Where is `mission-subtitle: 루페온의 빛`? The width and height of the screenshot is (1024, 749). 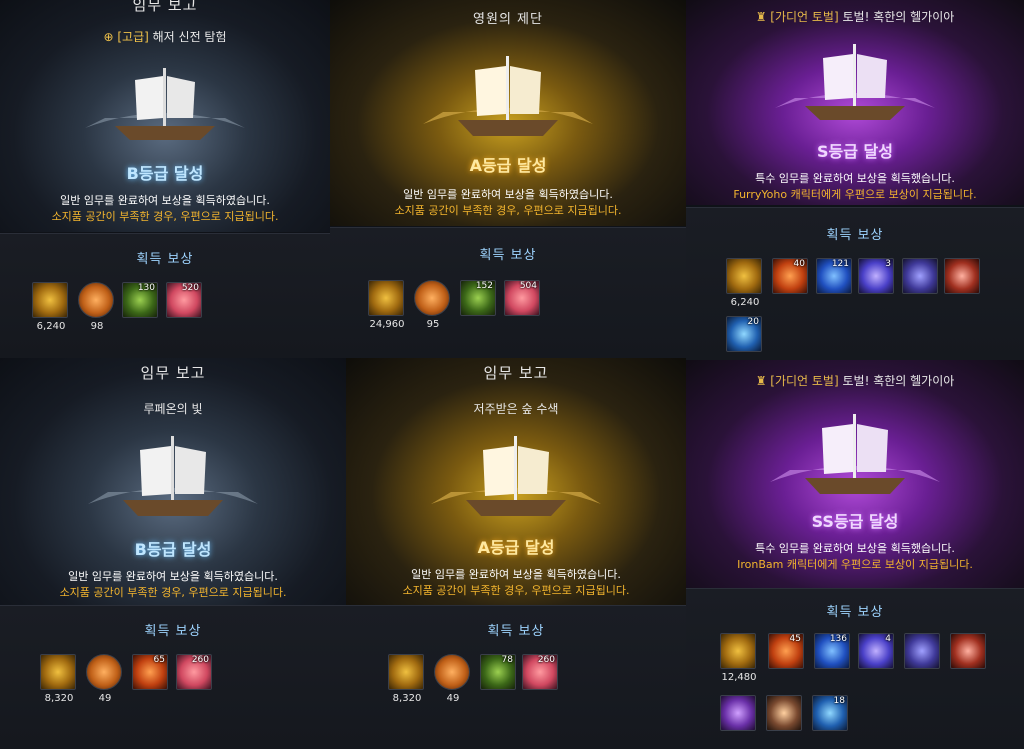 mission-subtitle: 루페온의 빛 is located at coordinates (173, 409).